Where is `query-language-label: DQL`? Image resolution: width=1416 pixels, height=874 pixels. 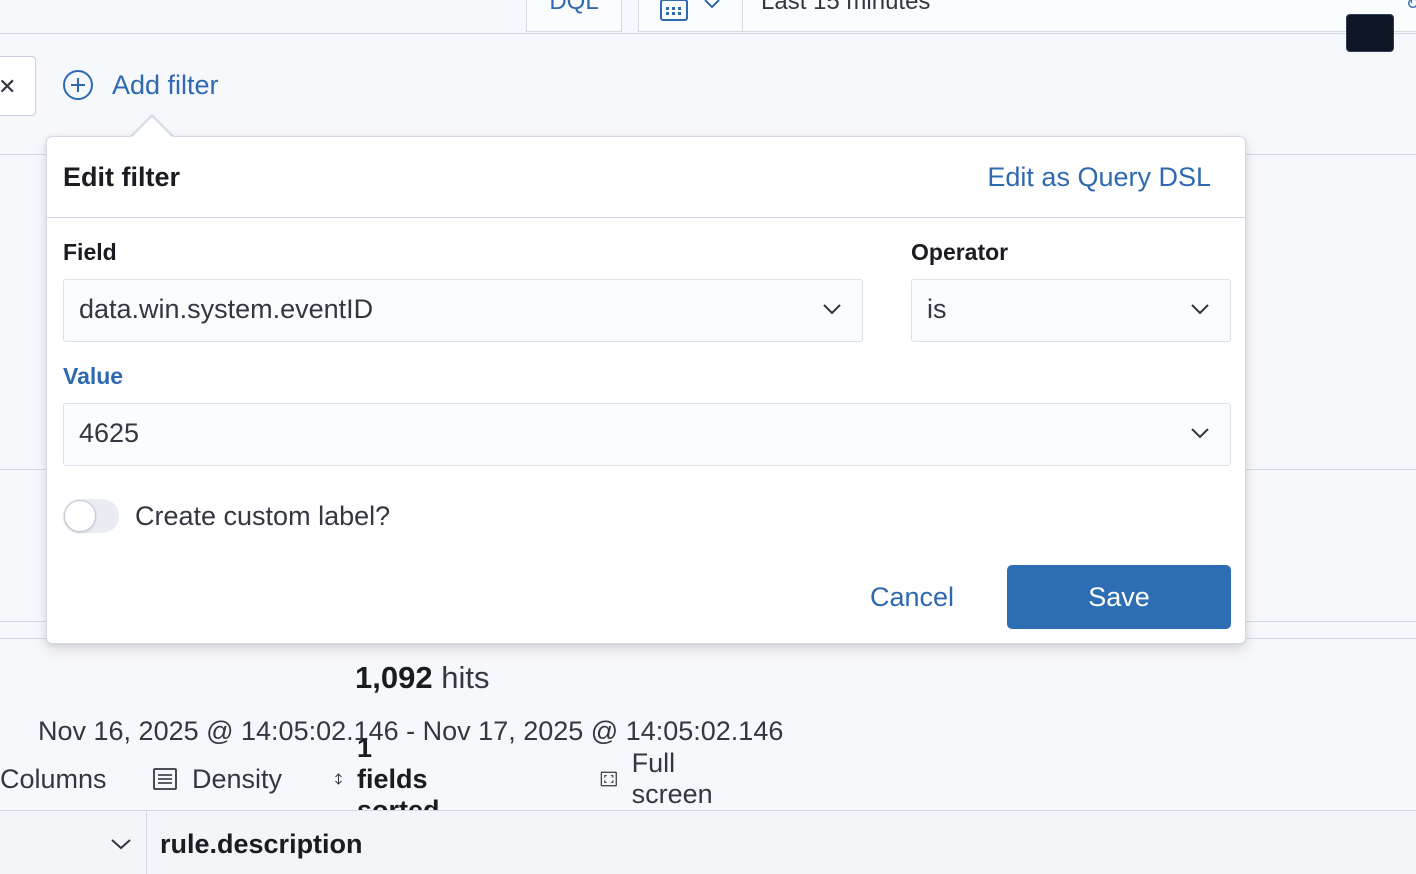
query-language-label: DQL is located at coordinates (574, 7).